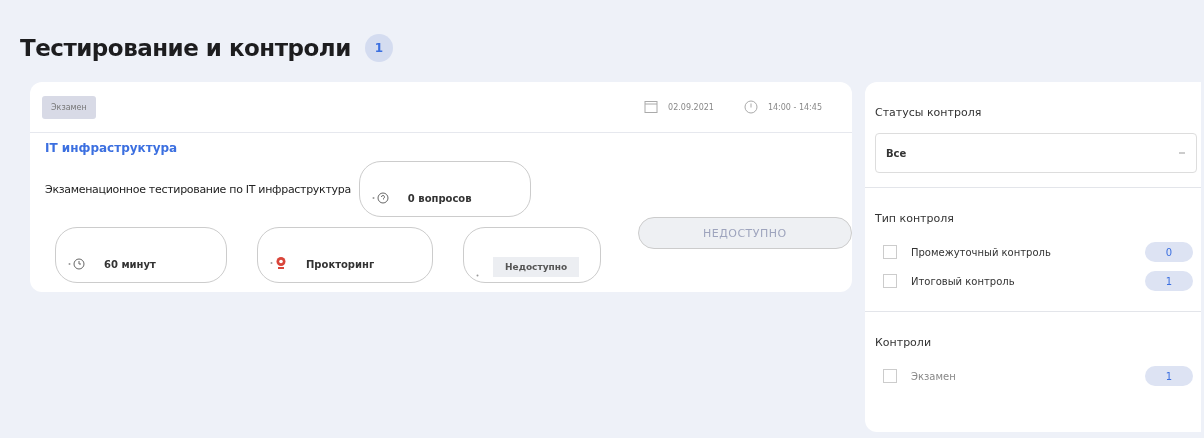 The image size is (1204, 438). Describe the element at coordinates (915, 218) in the screenshot. I see `section-title: Тип контроля` at that location.